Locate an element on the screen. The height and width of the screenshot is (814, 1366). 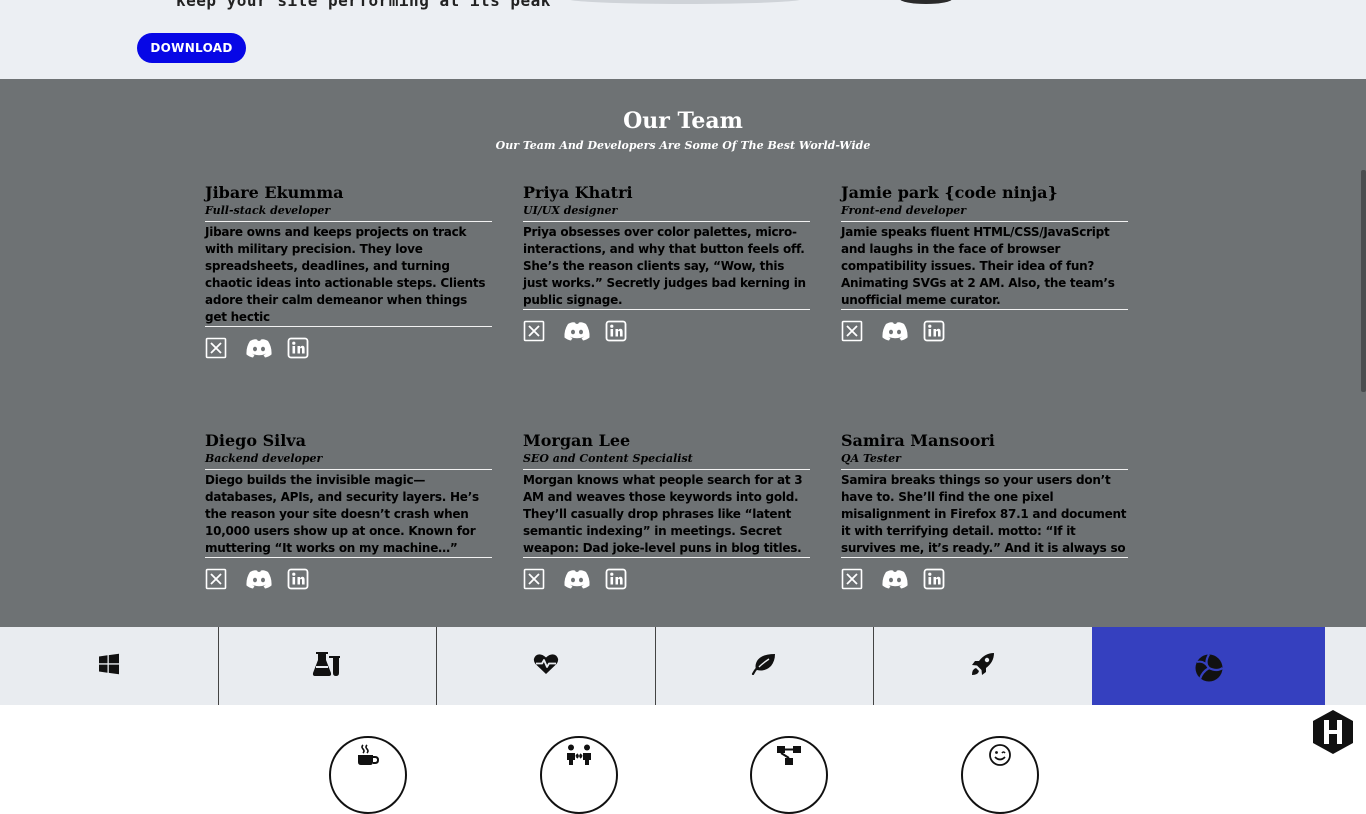
member-role: Front-end developer is located at coordinates (903, 210).